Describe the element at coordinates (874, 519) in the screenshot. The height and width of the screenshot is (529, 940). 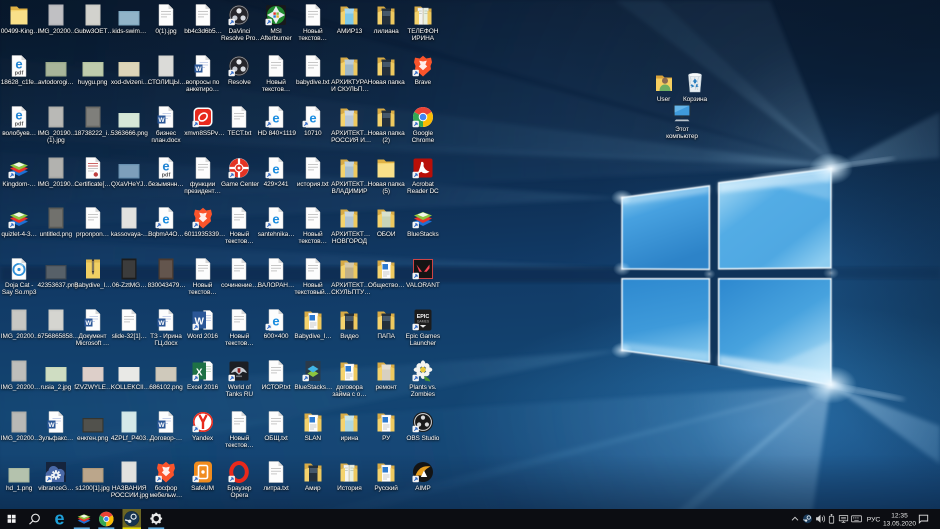
I see `svg-text: РУС` at that location.